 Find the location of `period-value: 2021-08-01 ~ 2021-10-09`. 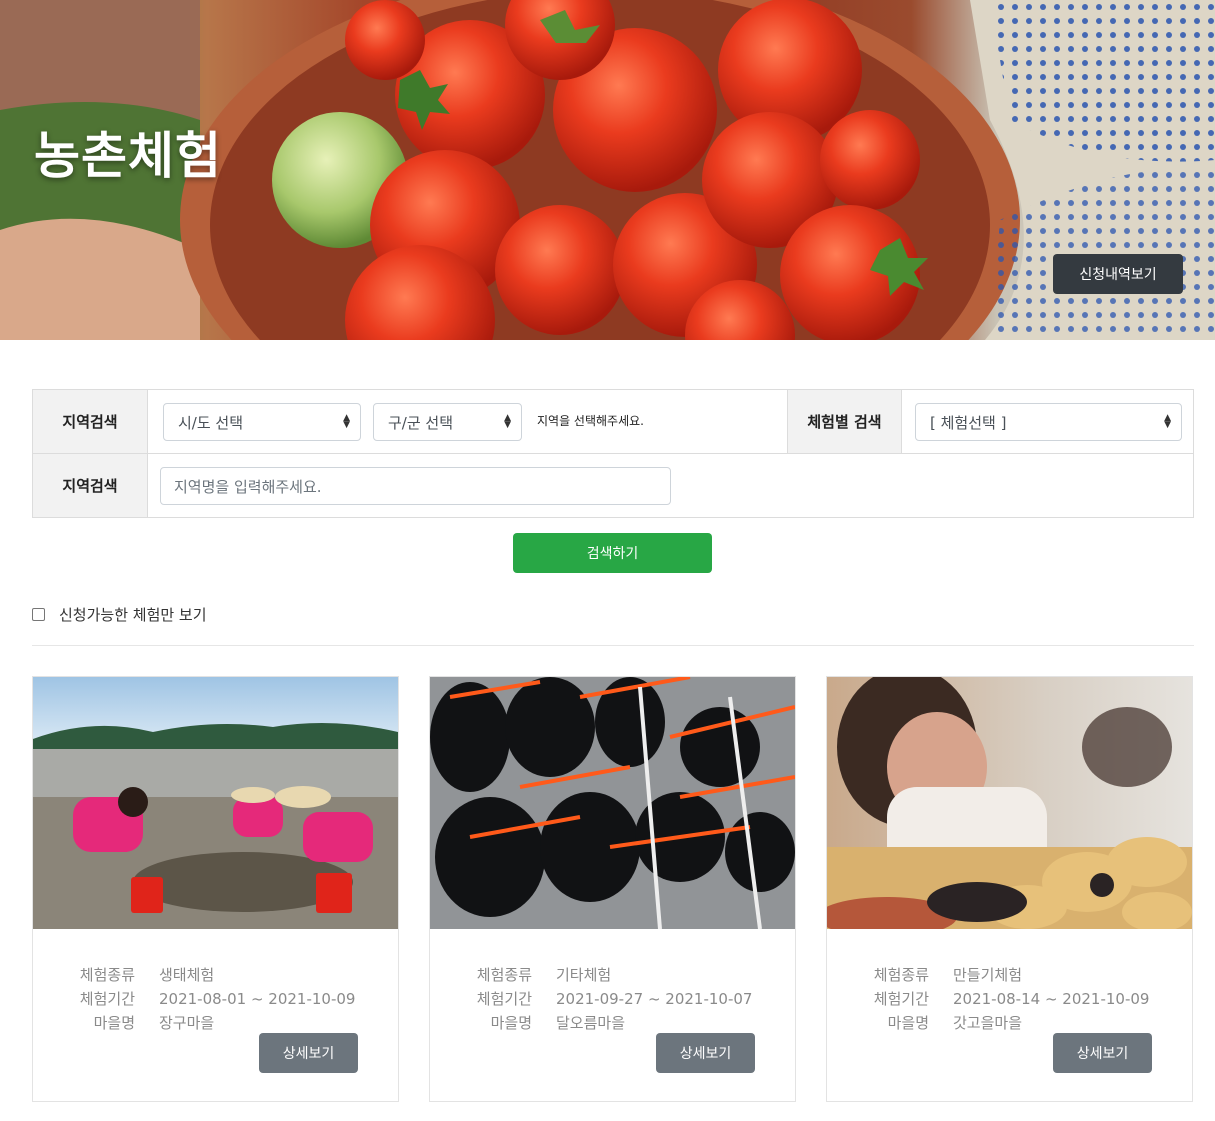

period-value: 2021-08-01 ~ 2021-10-09 is located at coordinates (257, 999).